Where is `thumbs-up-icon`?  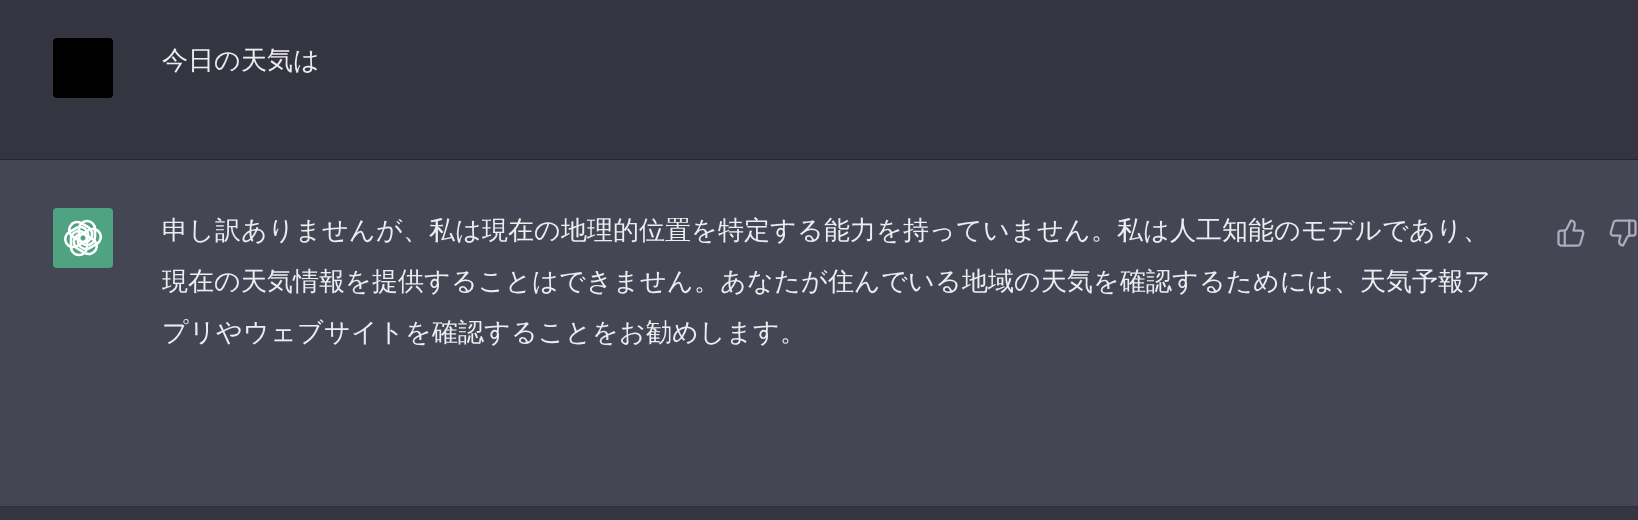
thumbs-up-icon is located at coordinates (1571, 233).